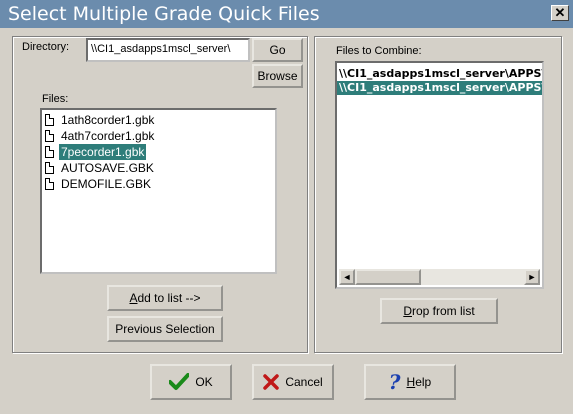  What do you see at coordinates (46, 47) in the screenshot?
I see `directory-label: Directory:` at bounding box center [46, 47].